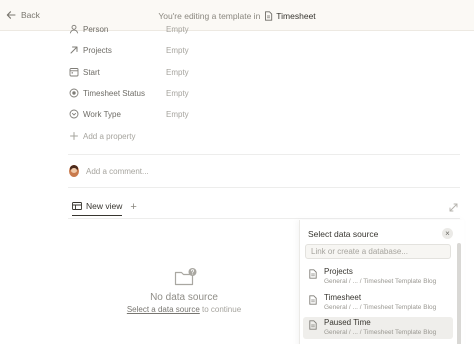 The width and height of the screenshot is (474, 344). I want to click on select-data-source-link: Select a data source, so click(163, 309).